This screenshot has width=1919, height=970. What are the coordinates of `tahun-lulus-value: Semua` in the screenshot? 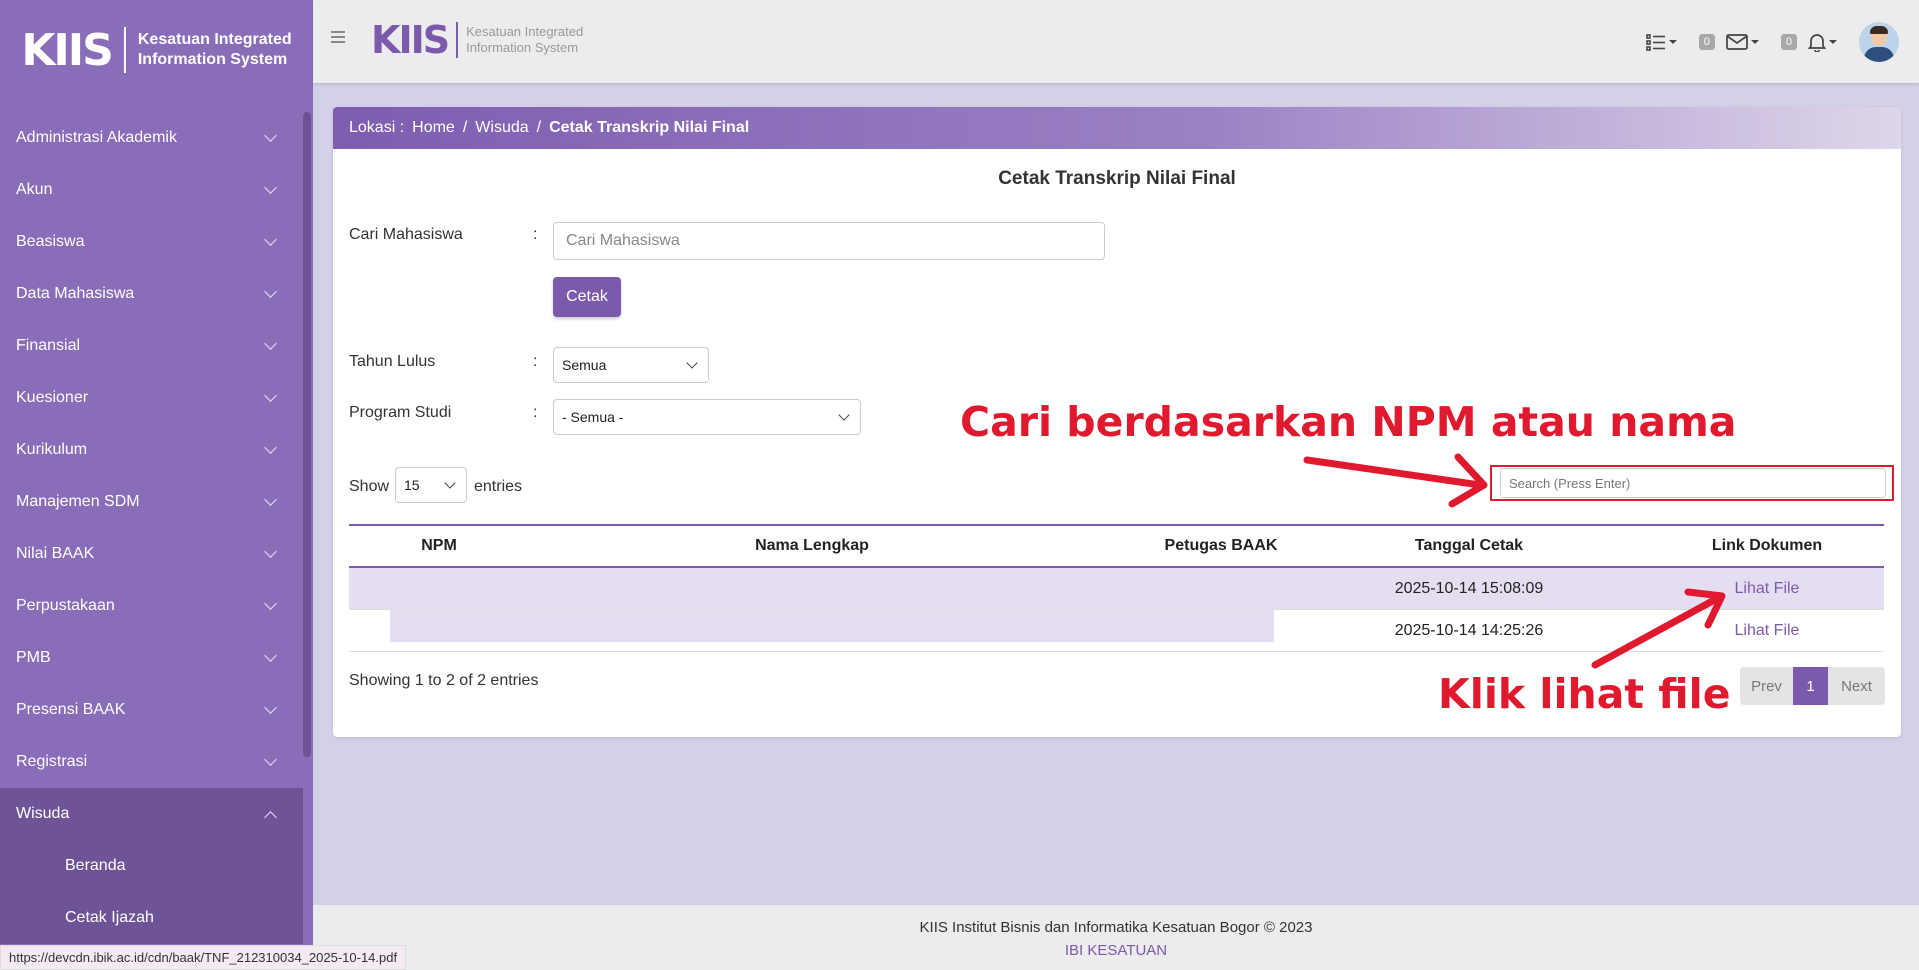 It's located at (584, 365).